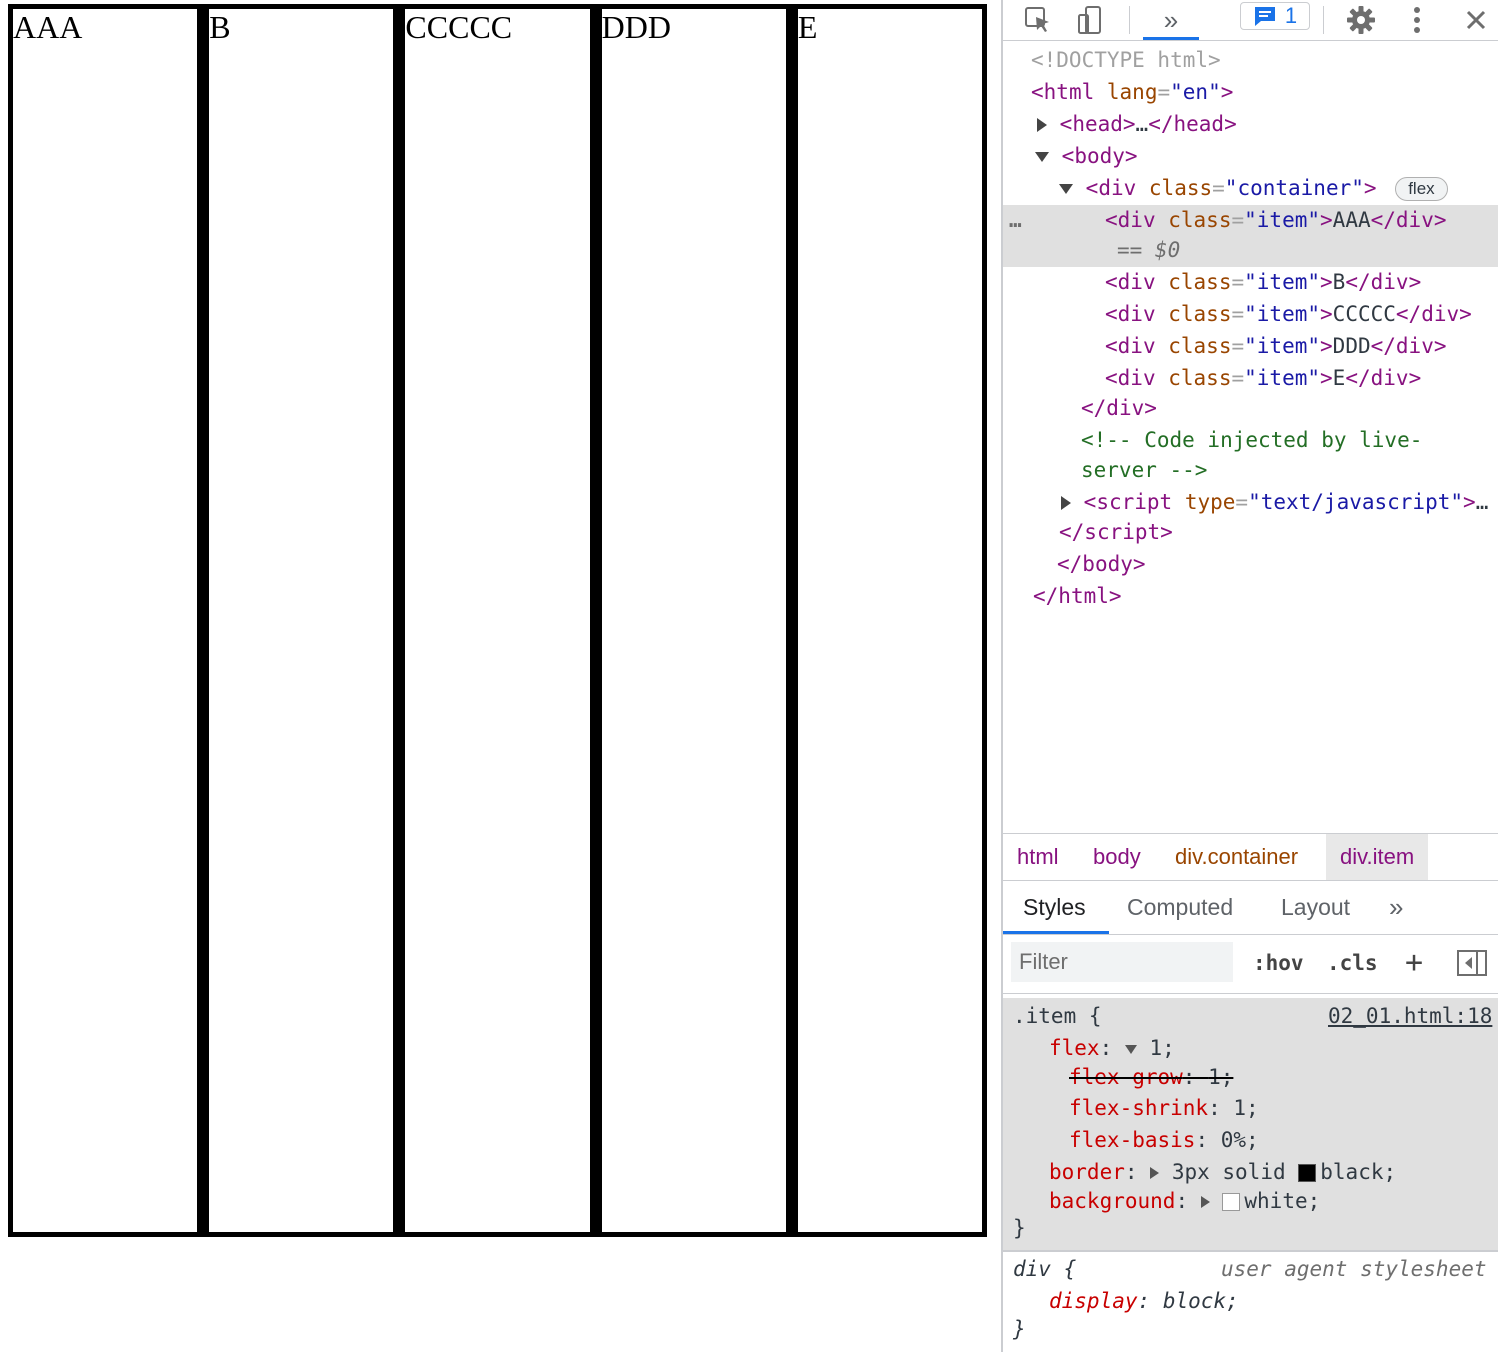  I want to click on device-toolbar-icon, so click(1090, 20).